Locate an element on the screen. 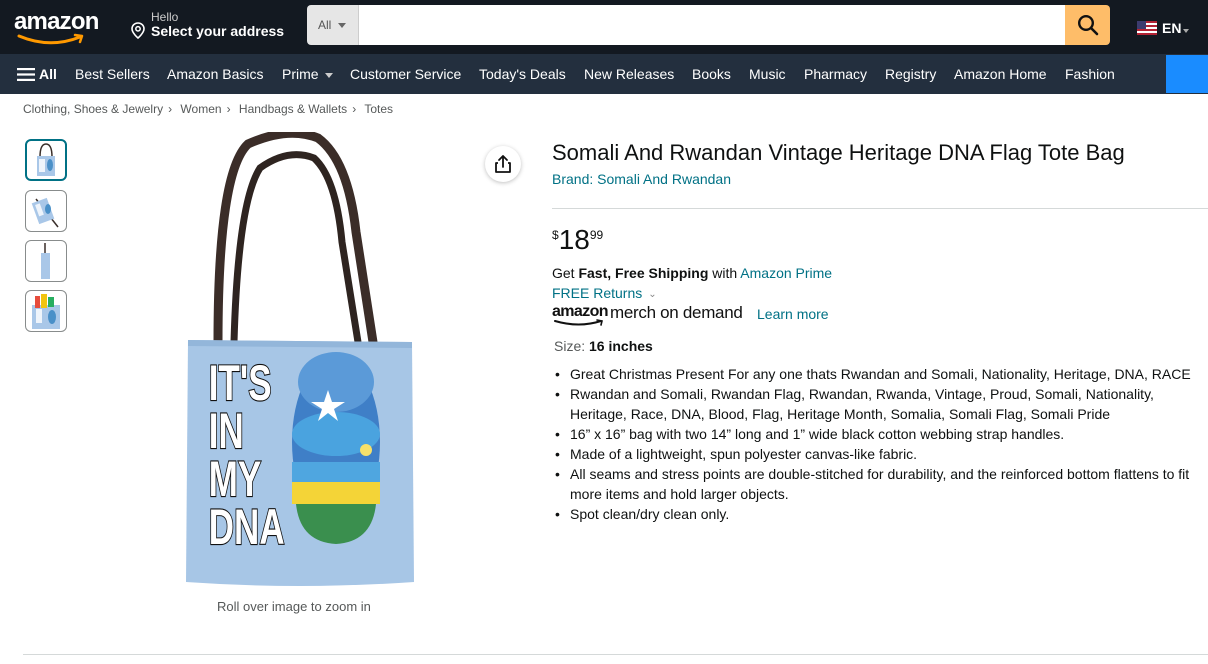 The image size is (1208, 664). search-icon is located at coordinates (1087, 25).